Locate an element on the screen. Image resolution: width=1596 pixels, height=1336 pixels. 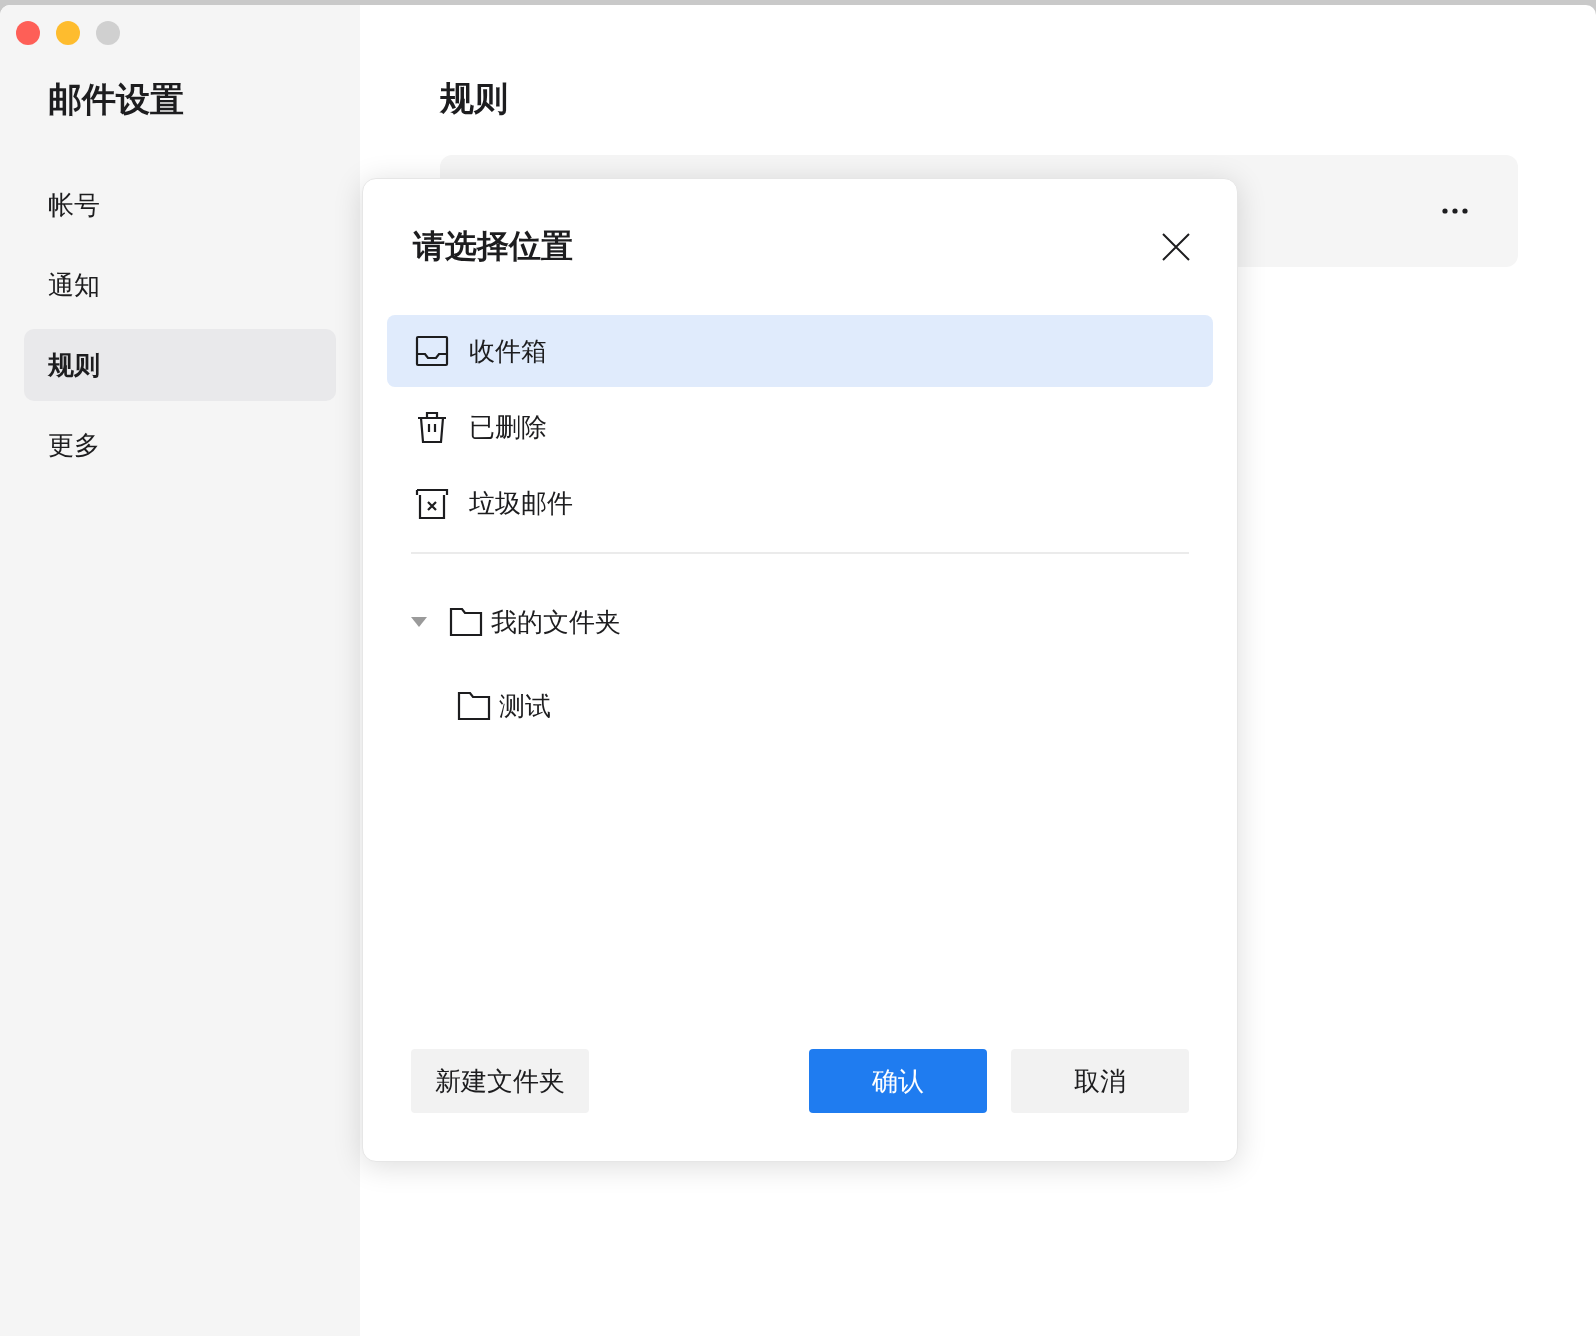
caret-icon is located at coordinates (419, 622).